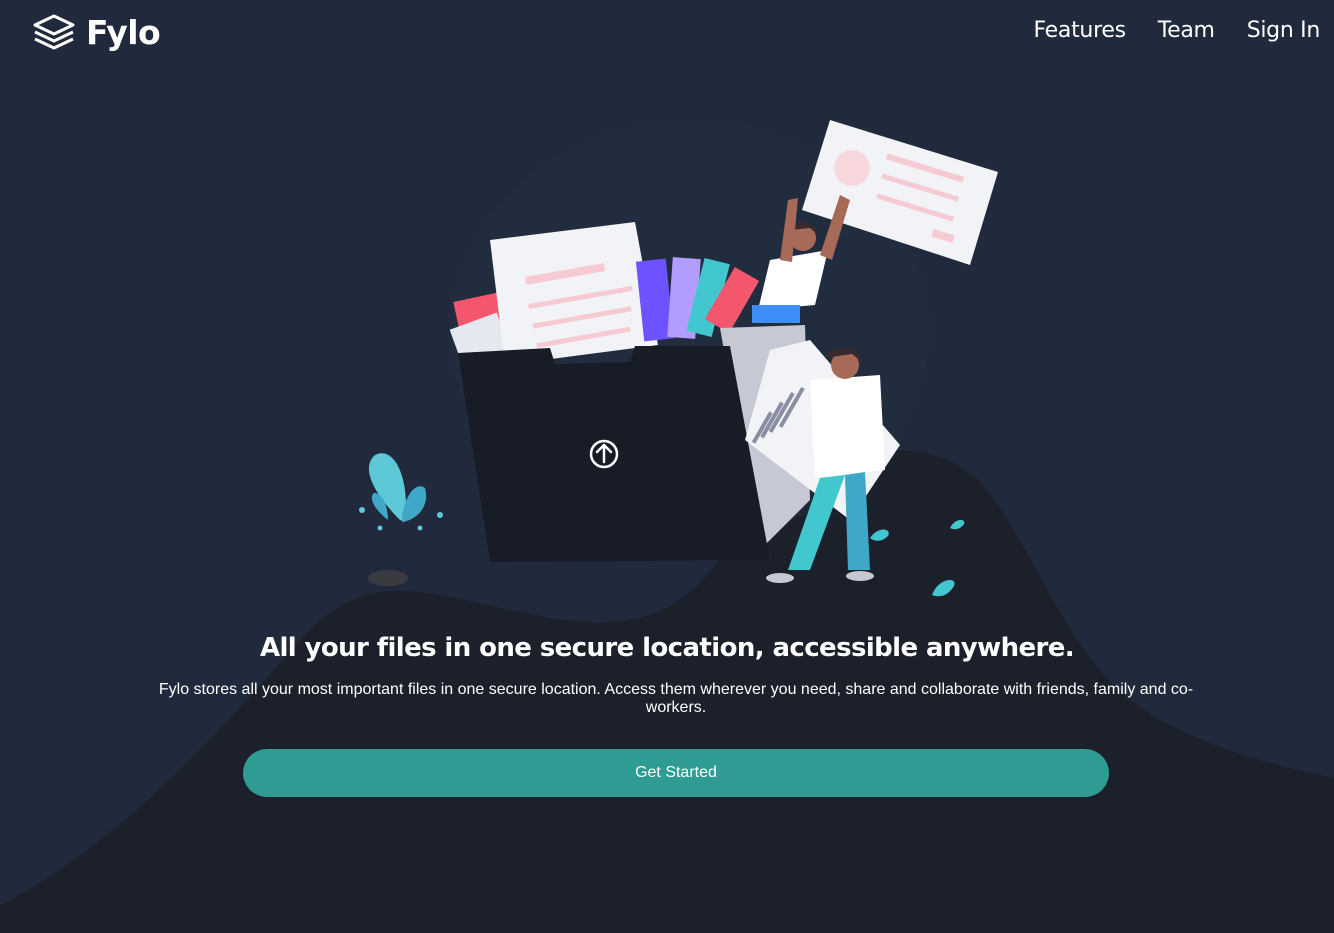 Image resolution: width=1334 pixels, height=933 pixels. What do you see at coordinates (123, 32) in the screenshot?
I see `brand-name: Fylo` at bounding box center [123, 32].